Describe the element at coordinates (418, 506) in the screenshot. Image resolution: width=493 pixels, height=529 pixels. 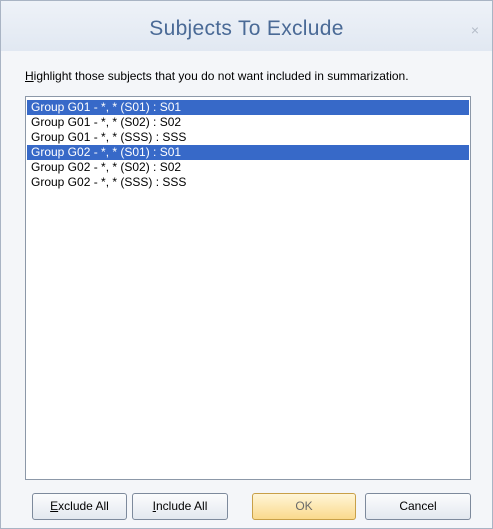
I see `cancel-button: Cancel` at that location.